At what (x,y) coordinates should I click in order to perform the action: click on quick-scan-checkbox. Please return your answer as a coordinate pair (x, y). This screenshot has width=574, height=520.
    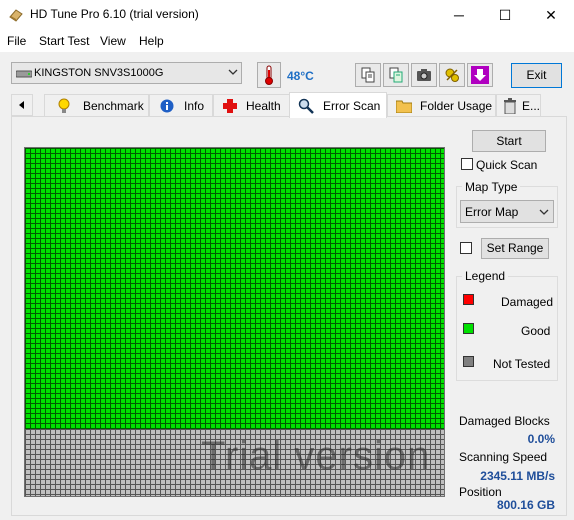
    Looking at the image, I should click on (467, 164).